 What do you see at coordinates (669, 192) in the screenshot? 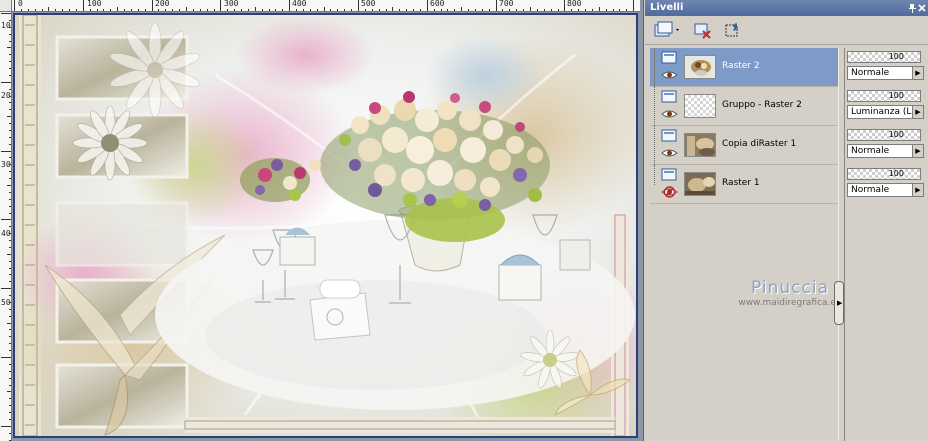
I see `hidden-layer-icon` at bounding box center [669, 192].